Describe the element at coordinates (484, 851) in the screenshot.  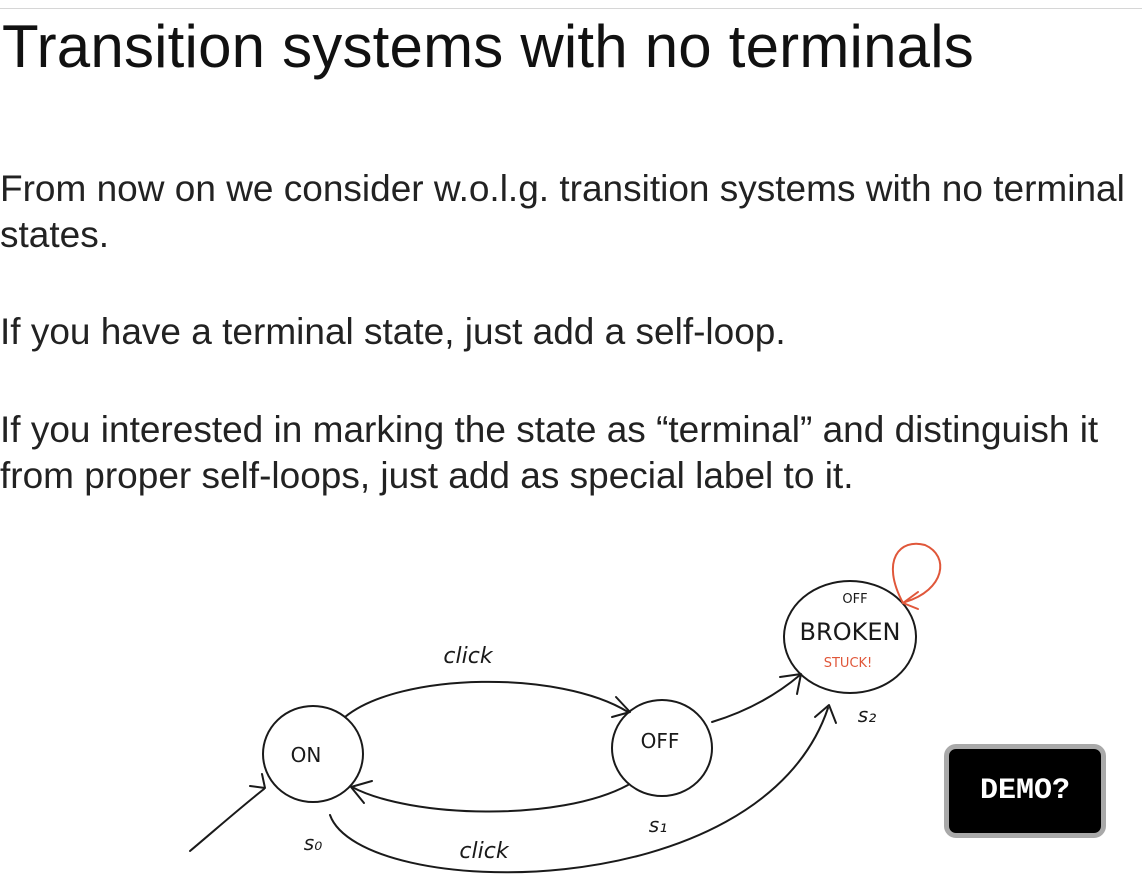
I see `edge-s1-s0-label: click` at that location.